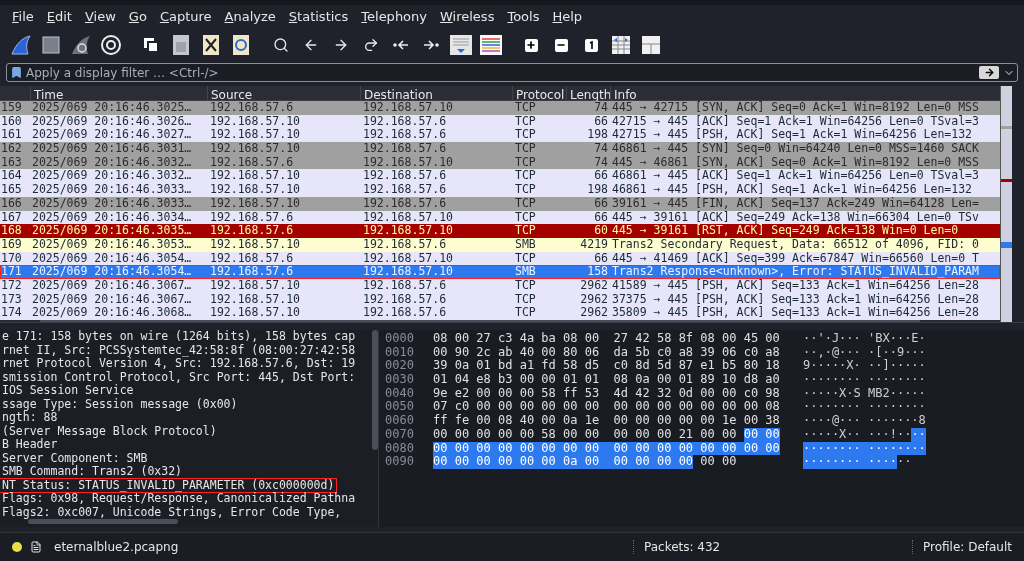  Describe the element at coordinates (795, 203) in the screenshot. I see `table-cell-text: 39161 → 445 [FIN, ACK] Seq=137 Ack=249 Win=64128 Len=` at that location.